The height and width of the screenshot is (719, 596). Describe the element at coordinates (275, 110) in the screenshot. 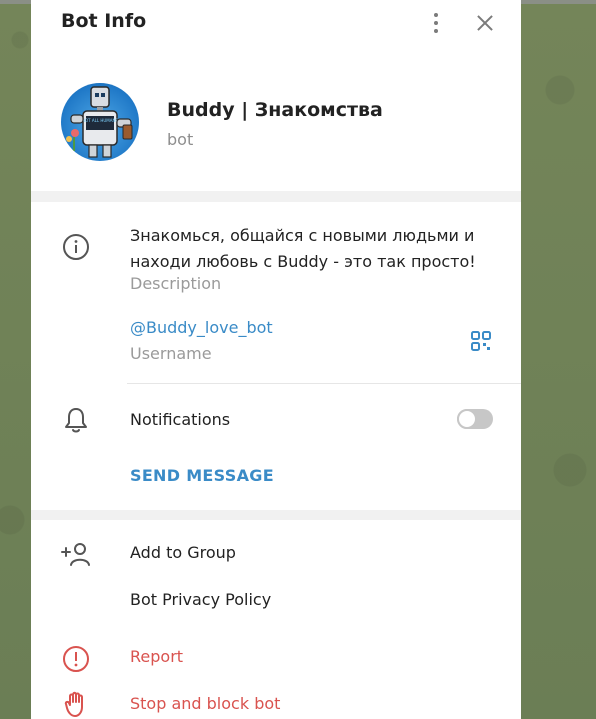

I see `bot-name: Buddy | Знакомства` at that location.